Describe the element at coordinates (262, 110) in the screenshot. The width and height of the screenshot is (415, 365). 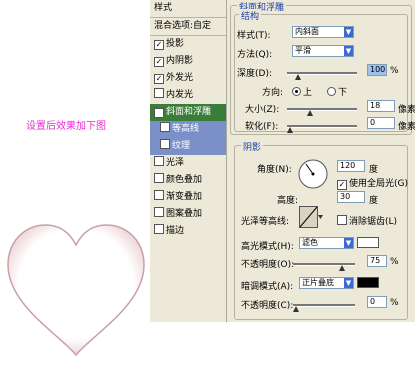
I see `size-label: 大小(Z):` at that location.